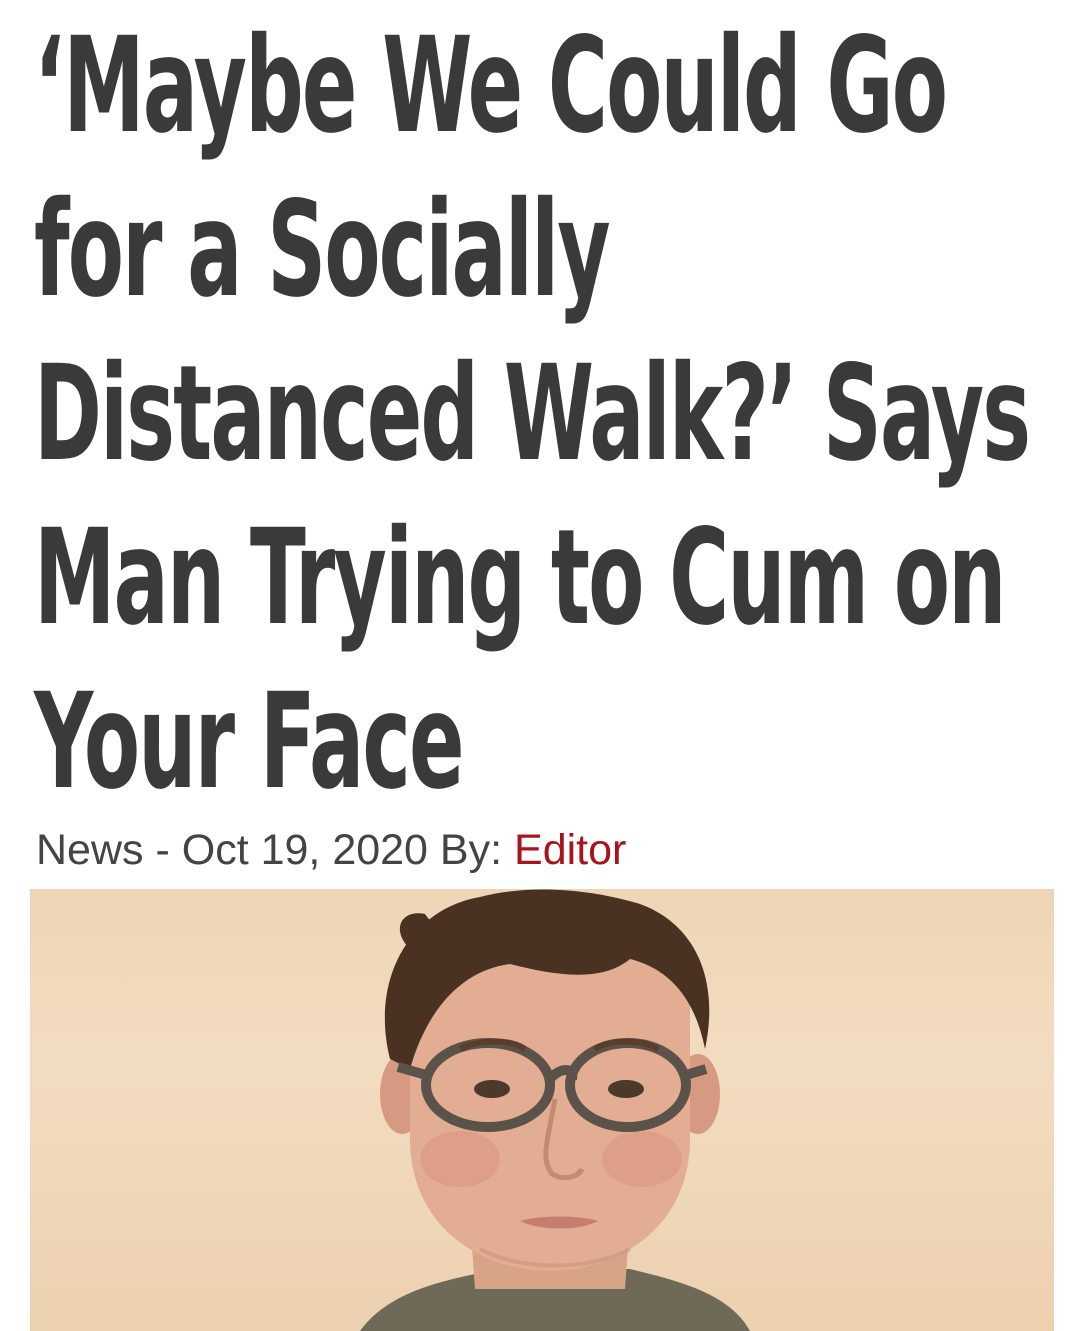 The height and width of the screenshot is (1331, 1080). I want to click on headline-line: ‘Maybe We Could Go, so click(491, 86).